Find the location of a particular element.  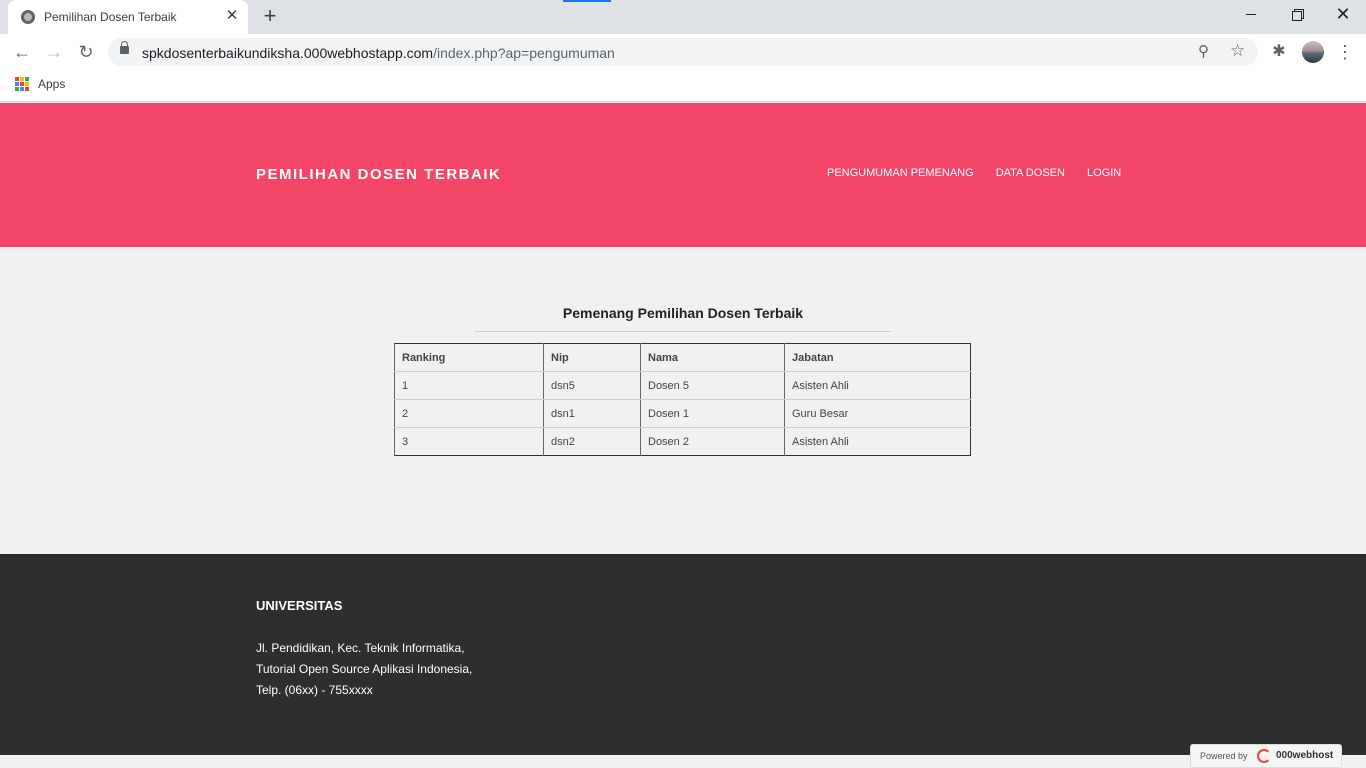

table-row: 3 dsn2 Dosen 2 Asisten Ahli is located at coordinates (682, 441).